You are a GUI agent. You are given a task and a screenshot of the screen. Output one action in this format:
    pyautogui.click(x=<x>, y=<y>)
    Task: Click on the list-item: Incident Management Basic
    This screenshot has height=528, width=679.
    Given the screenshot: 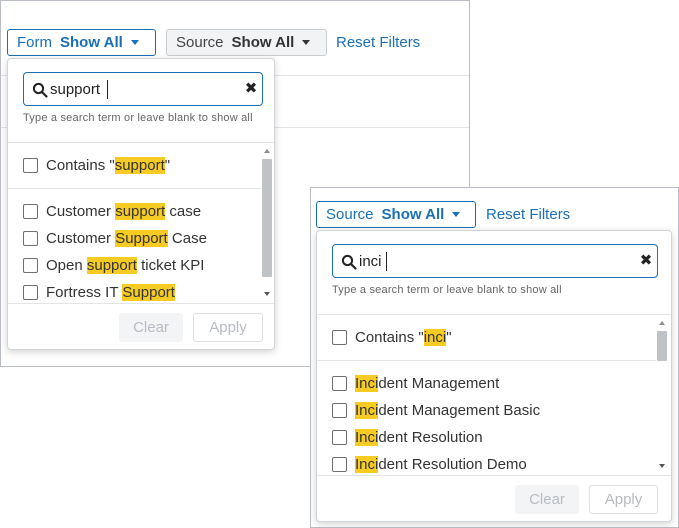 What is the action you would take?
    pyautogui.click(x=436, y=410)
    